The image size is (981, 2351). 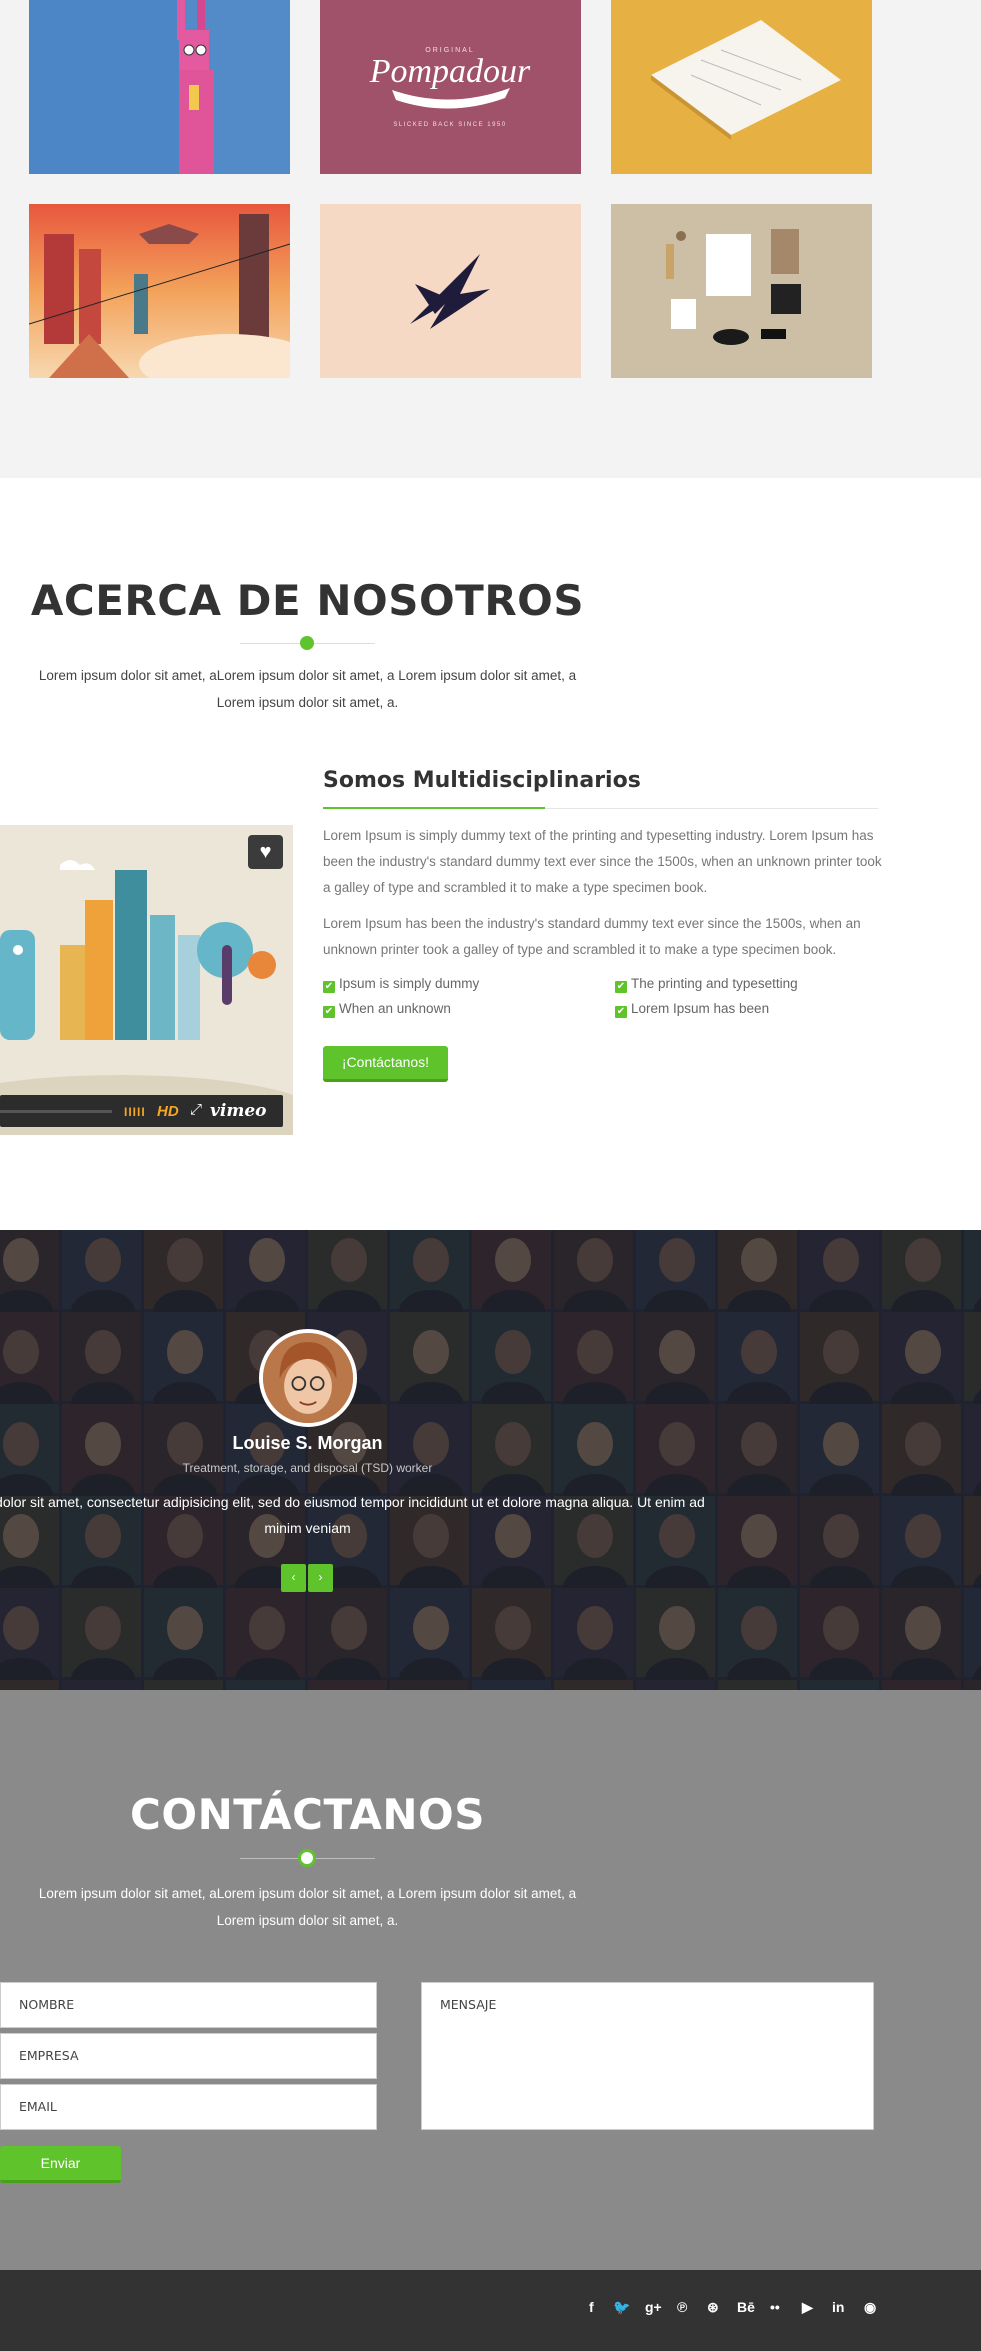 I want to click on twitter-icon: 🐦, so click(x=621, y=2307).